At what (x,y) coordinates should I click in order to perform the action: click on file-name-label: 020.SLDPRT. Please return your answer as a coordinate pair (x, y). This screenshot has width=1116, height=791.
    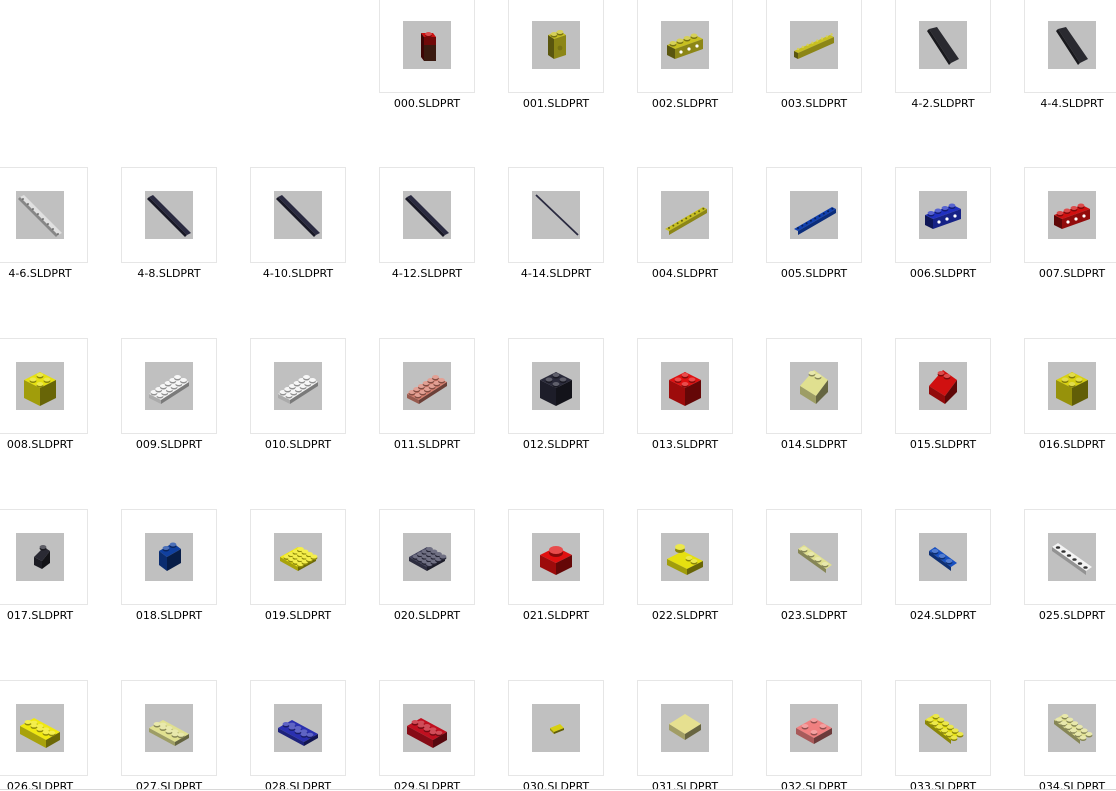
    Looking at the image, I should click on (427, 615).